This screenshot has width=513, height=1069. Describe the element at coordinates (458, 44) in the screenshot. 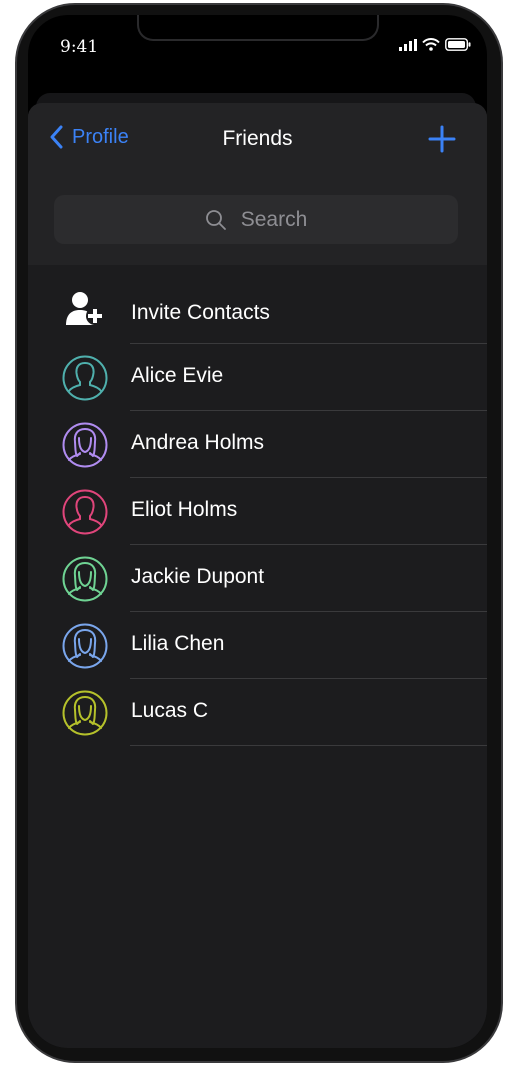

I see `battery-icon` at that location.